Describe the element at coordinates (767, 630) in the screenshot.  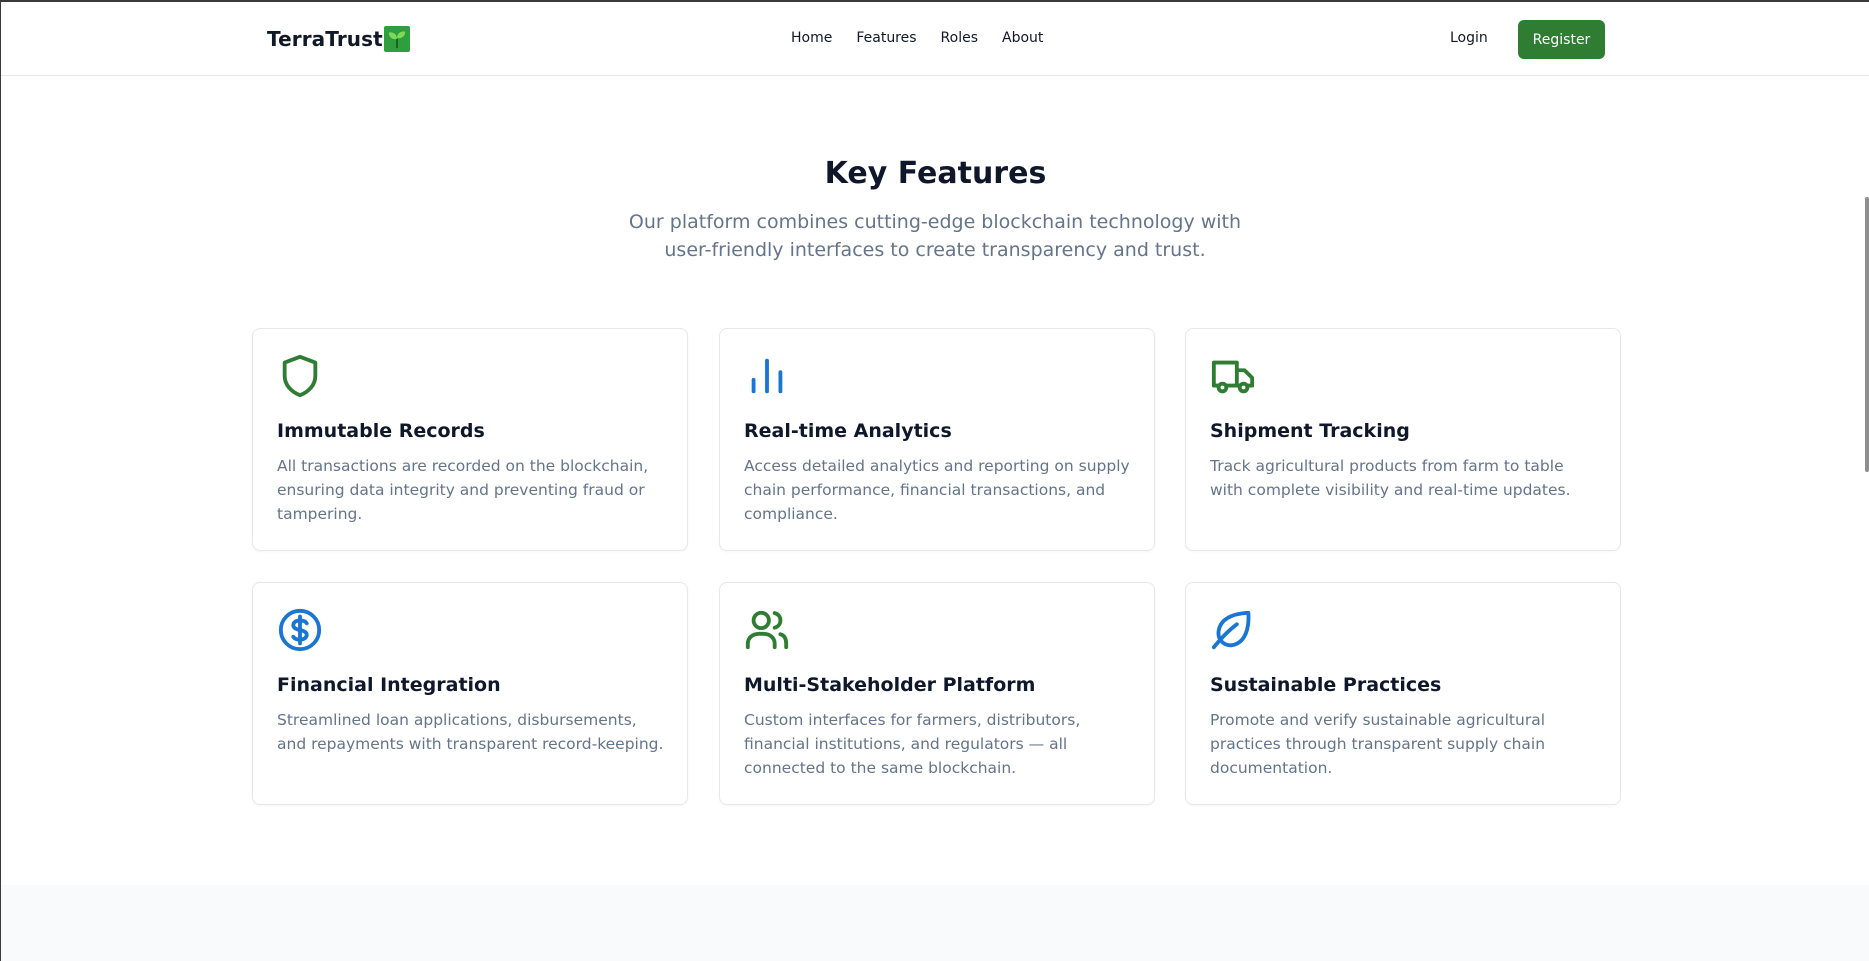
I see `users-icon` at that location.